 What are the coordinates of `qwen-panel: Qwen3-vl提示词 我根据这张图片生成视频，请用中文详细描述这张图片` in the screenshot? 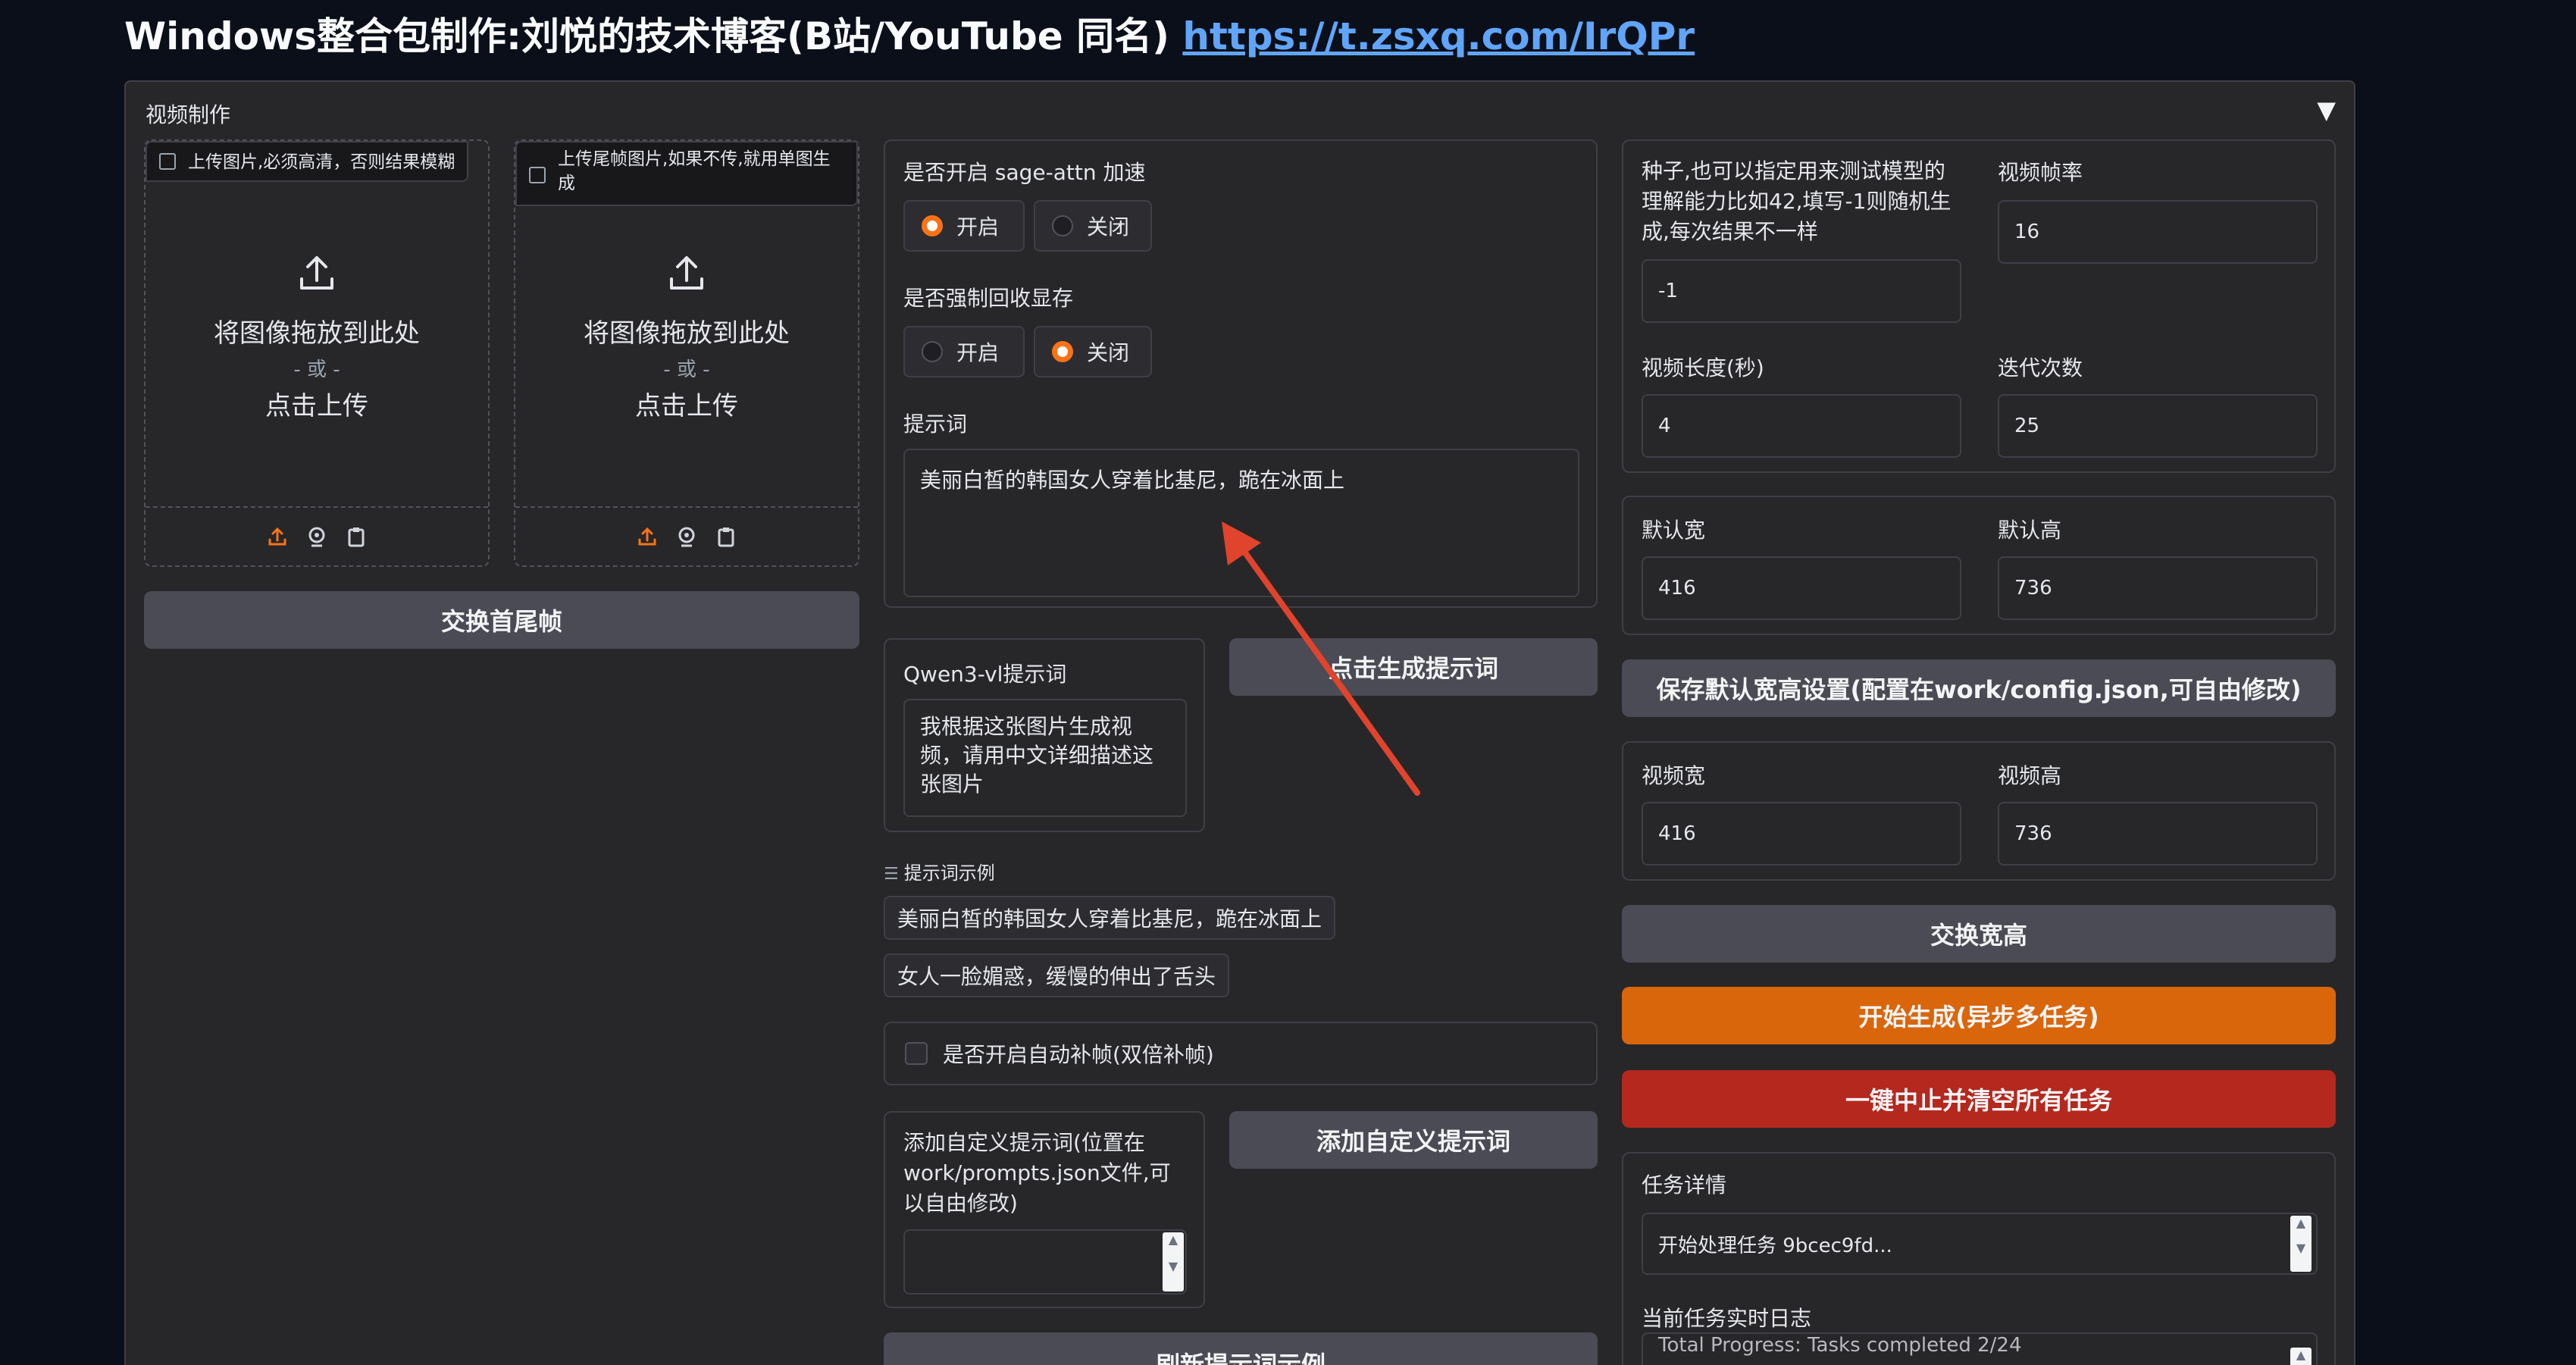 It's located at (1044, 735).